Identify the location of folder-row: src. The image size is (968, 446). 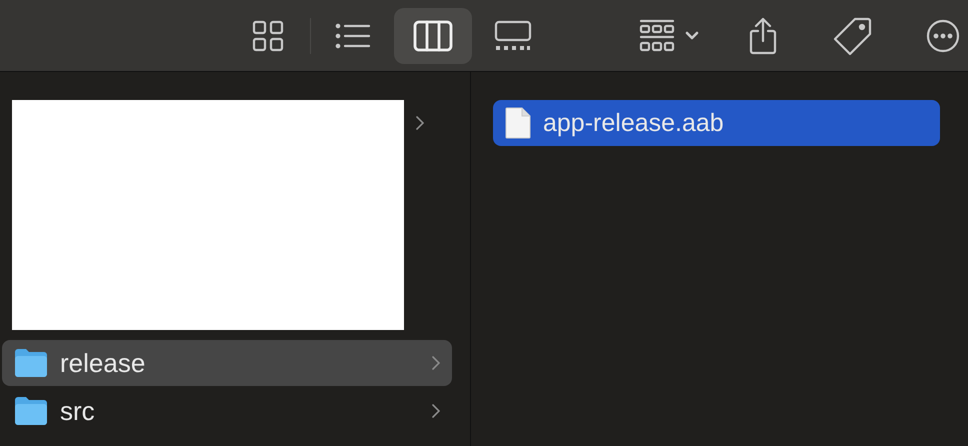
(227, 411).